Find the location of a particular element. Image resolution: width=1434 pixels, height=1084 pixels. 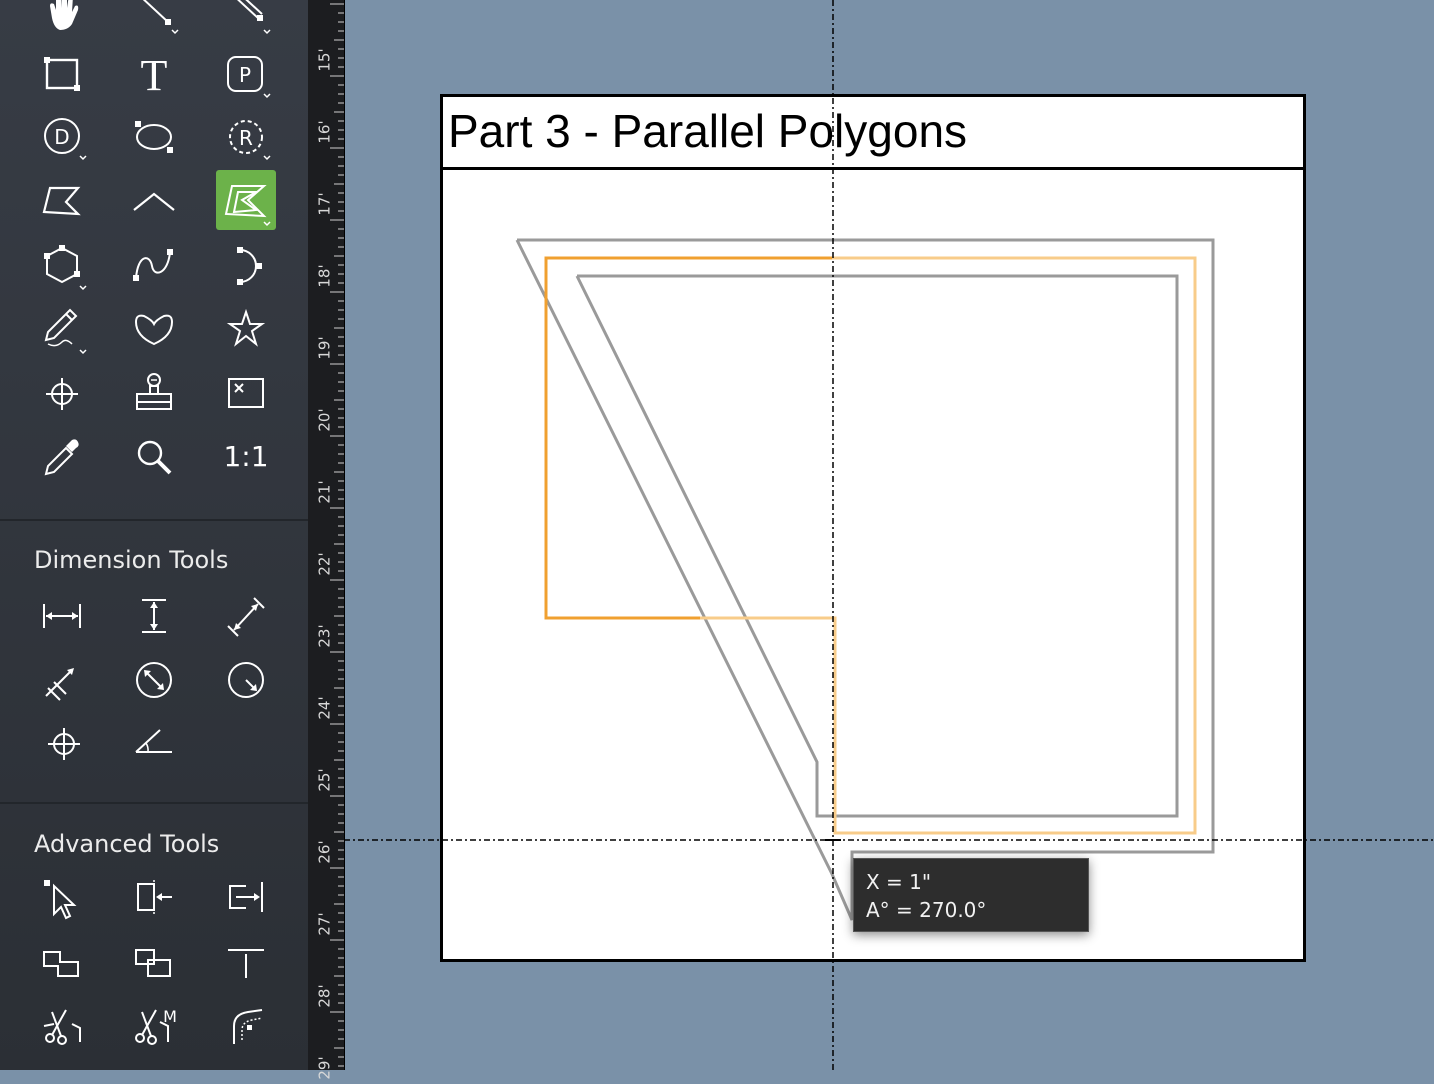

radius-circle-icon: R is located at coordinates (250, 140).